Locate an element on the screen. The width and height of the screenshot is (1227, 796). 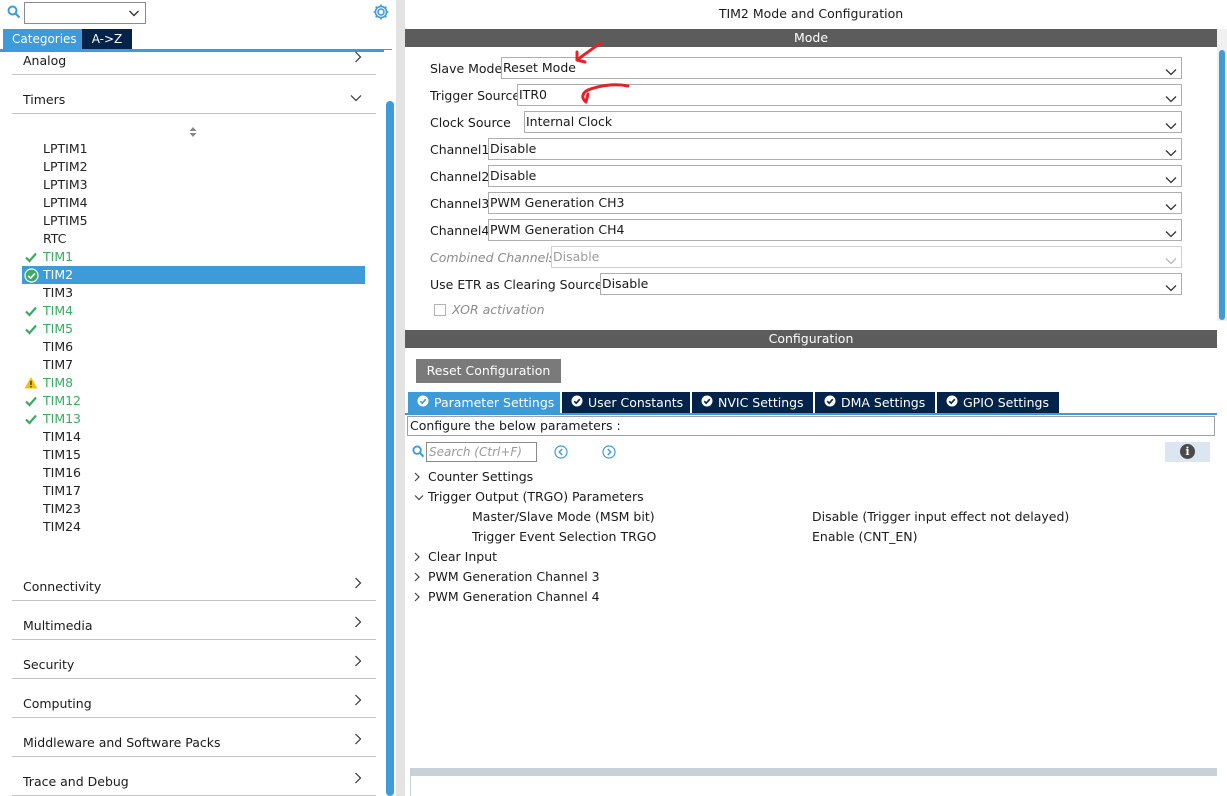
parameter-search-input: Search (Ctrl+F) is located at coordinates (481, 452).